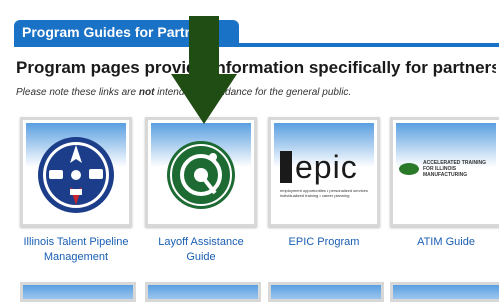 The width and height of the screenshot is (499, 302). Describe the element at coordinates (201, 250) in the screenshot. I see `card-label: Layoff Assistance Guide` at that location.